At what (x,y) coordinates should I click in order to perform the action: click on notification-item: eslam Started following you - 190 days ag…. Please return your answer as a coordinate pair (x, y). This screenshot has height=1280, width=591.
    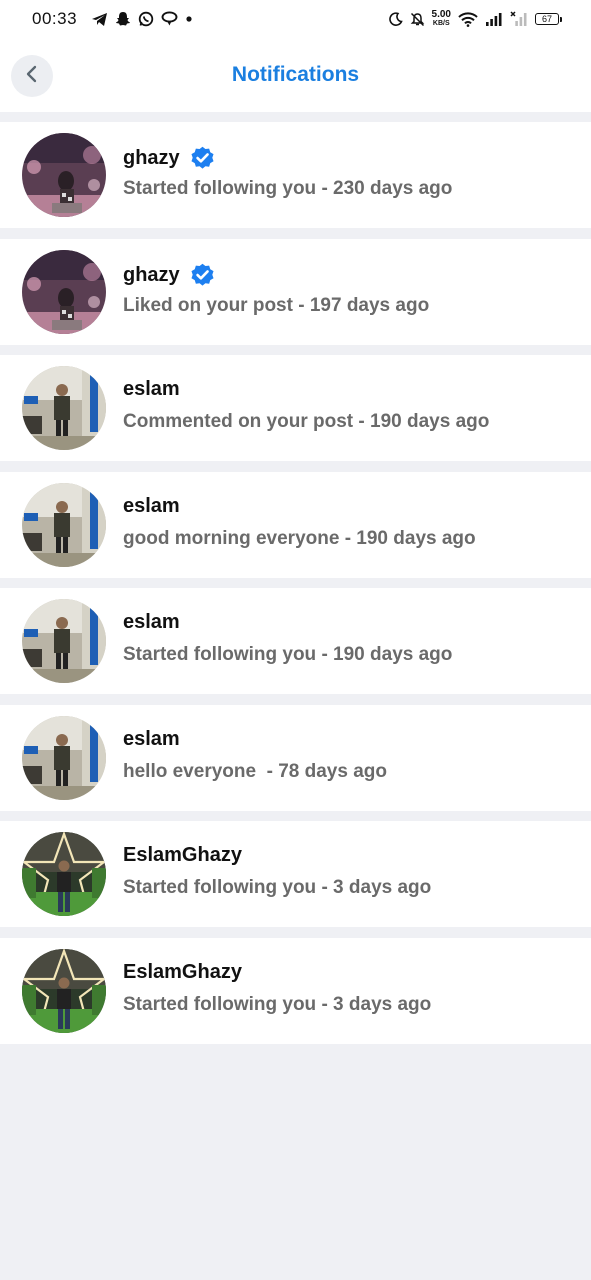
    Looking at the image, I should click on (295, 641).